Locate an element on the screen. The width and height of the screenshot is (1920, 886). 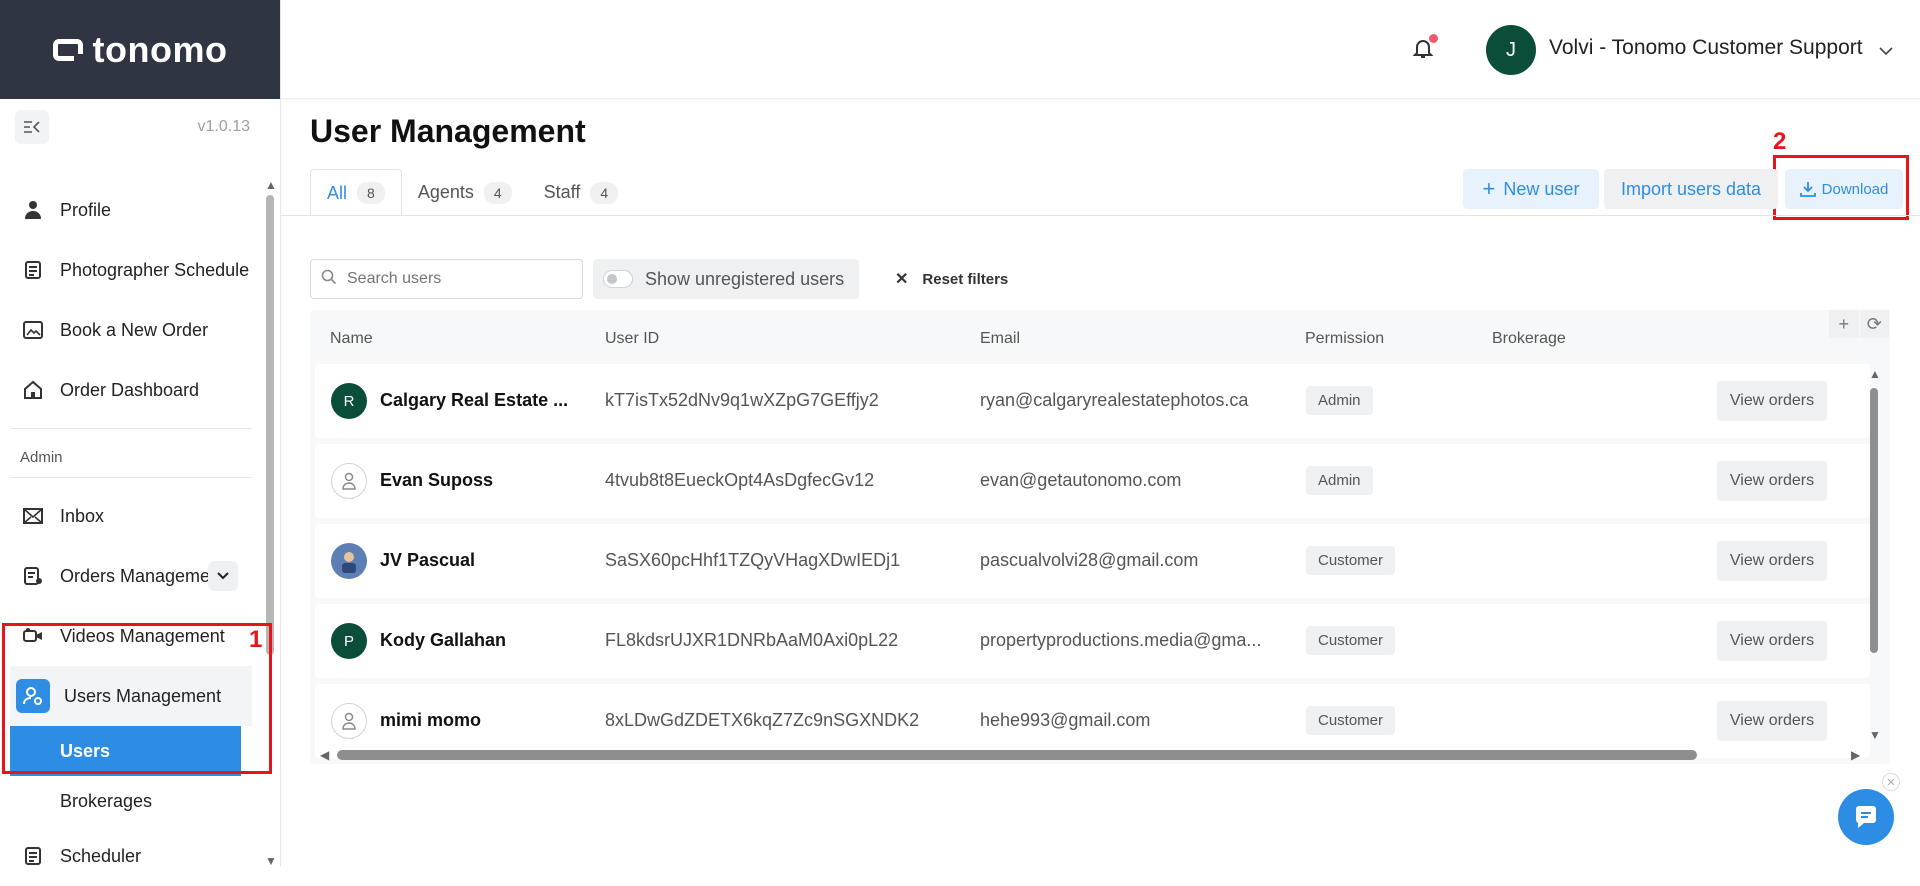
user-name: Volvi - Tonomo Customer Support is located at coordinates (1706, 48).